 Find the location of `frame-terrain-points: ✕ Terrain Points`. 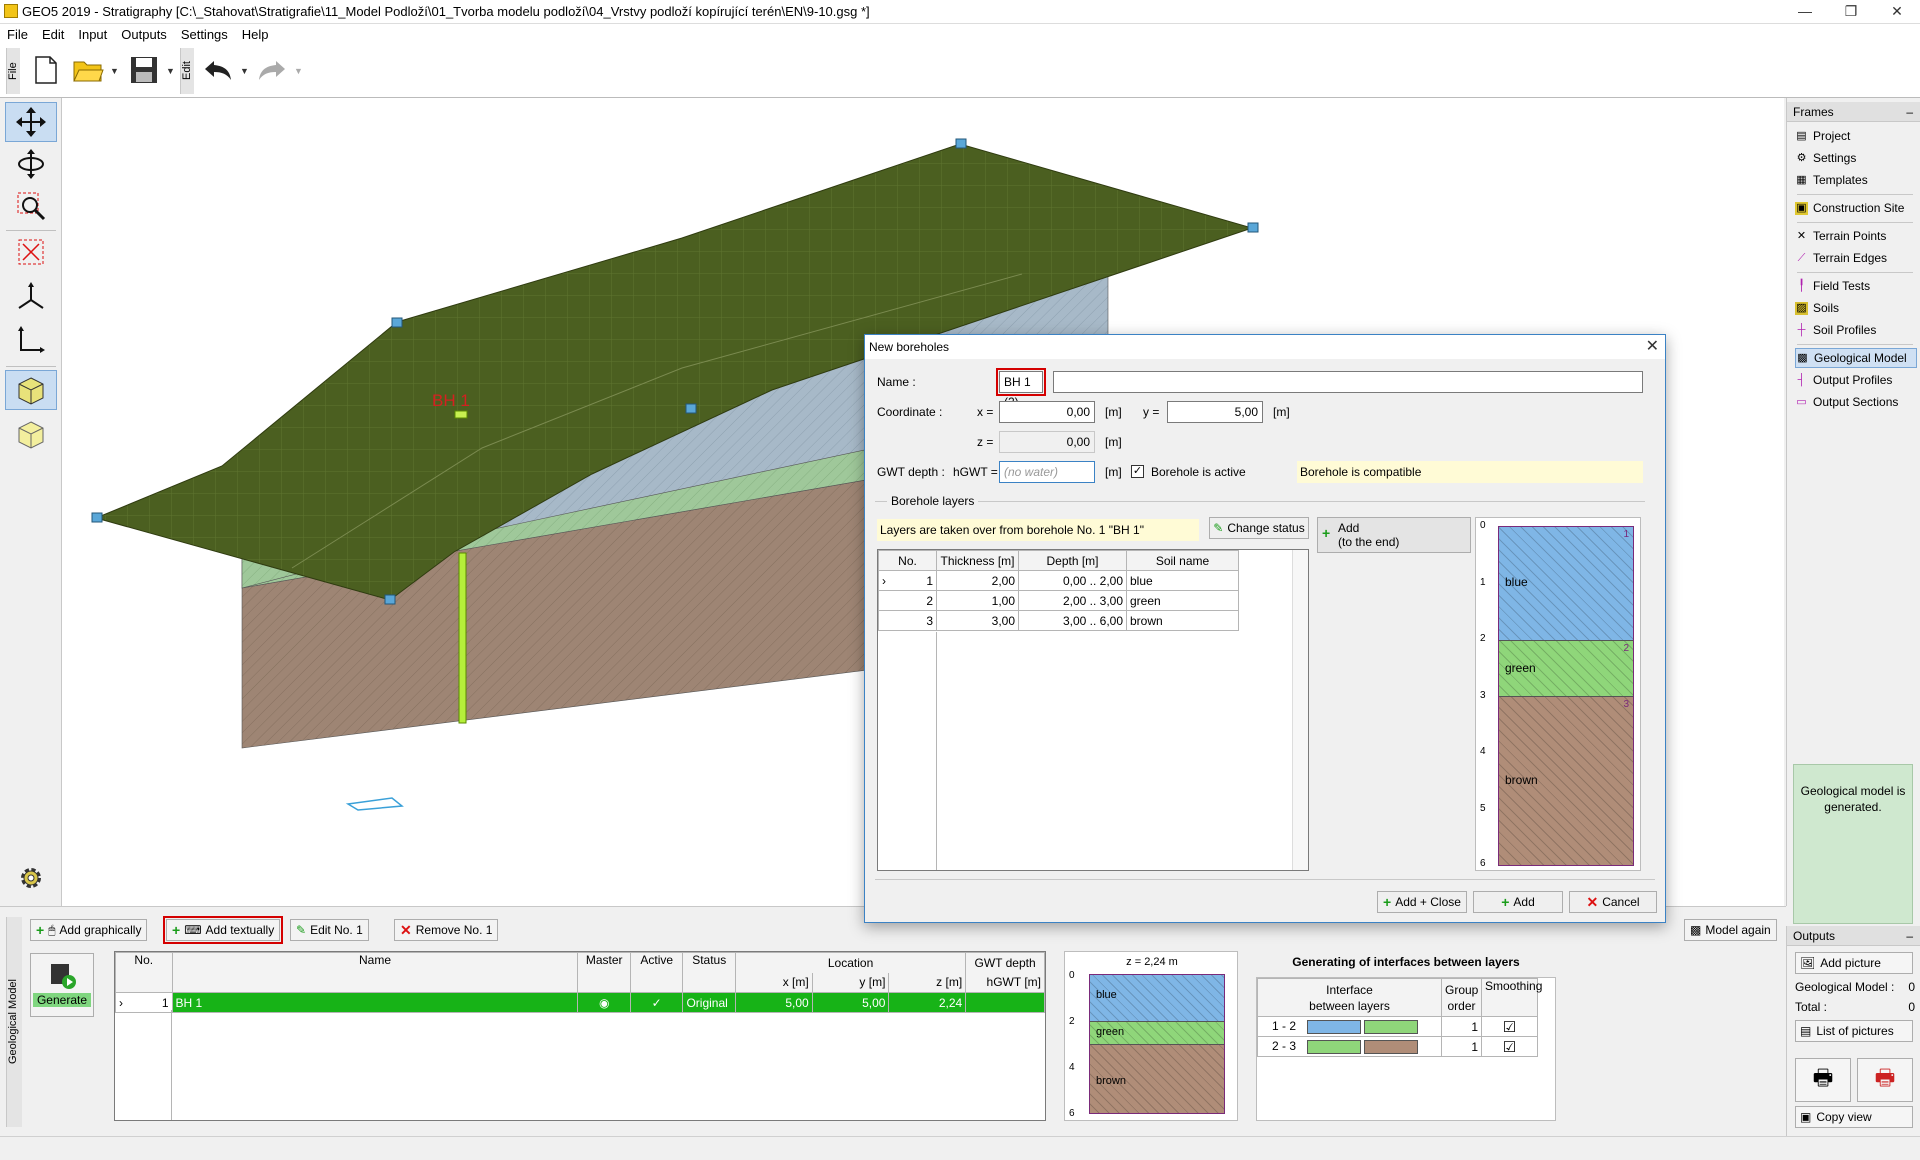

frame-terrain-points: ✕ Terrain Points is located at coordinates (1856, 236).